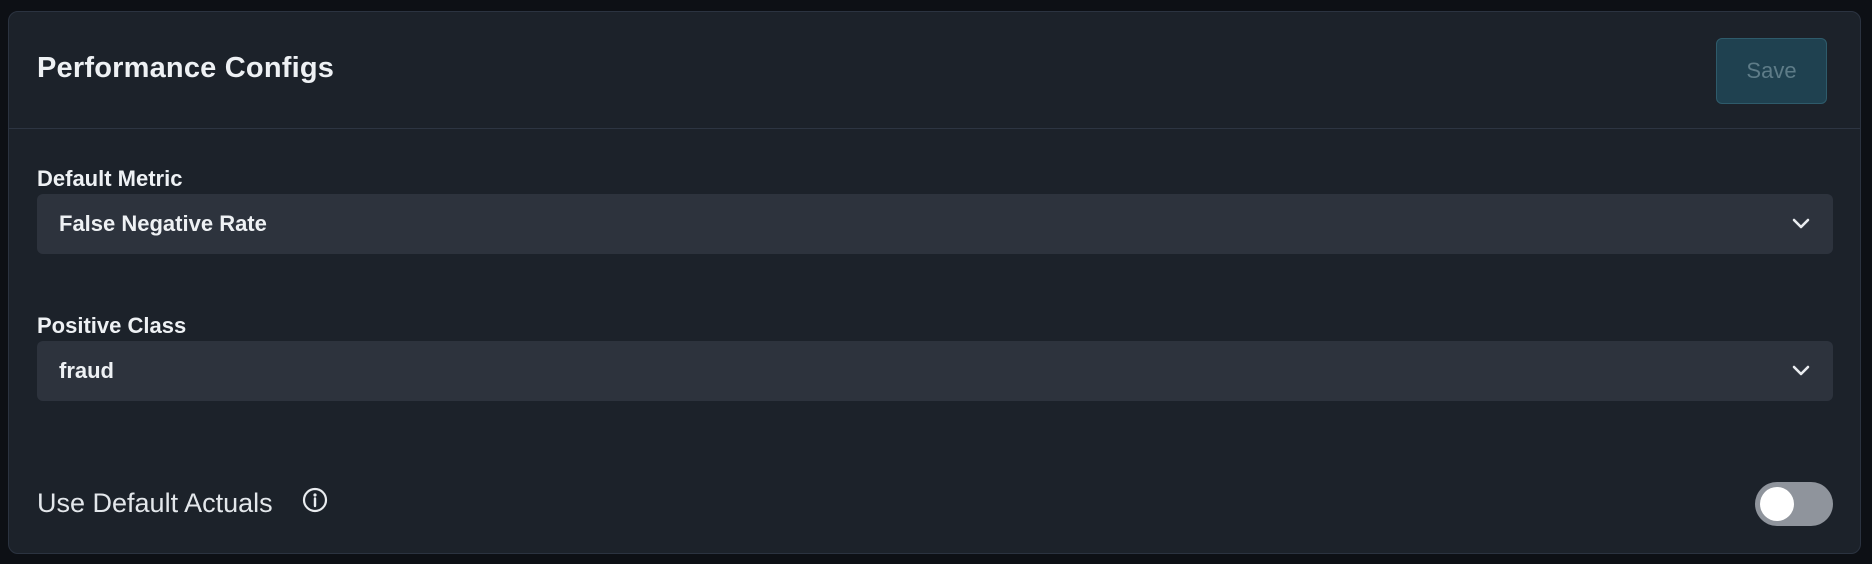  I want to click on default-metric-value: False Negative Rate, so click(163, 223).